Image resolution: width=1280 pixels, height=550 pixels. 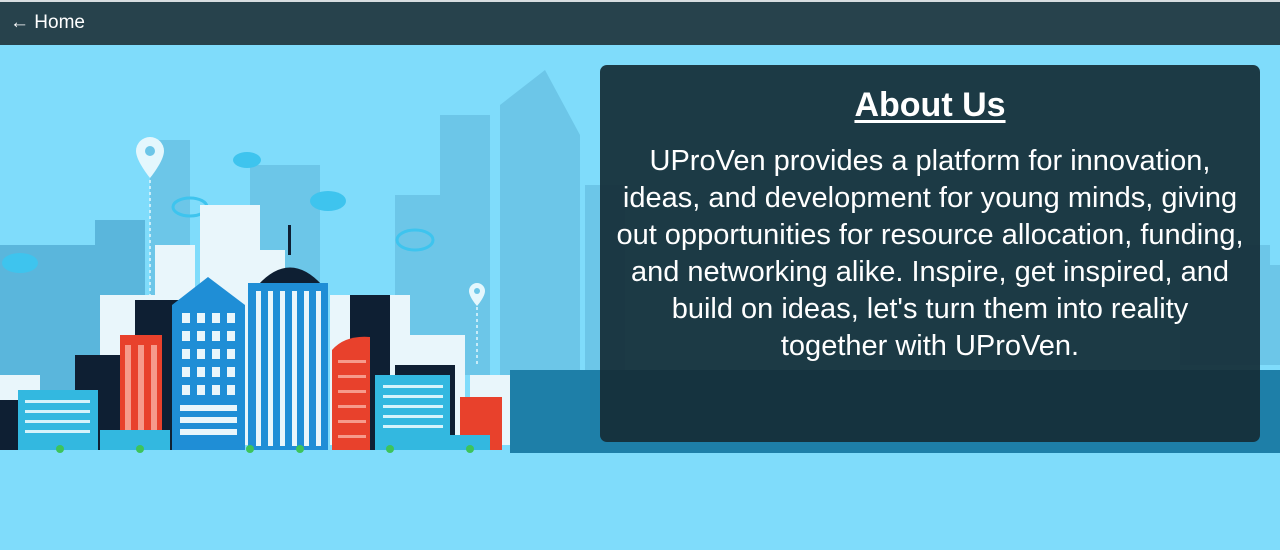 What do you see at coordinates (640, 22) in the screenshot?
I see `top-nav-bar: ← Home` at bounding box center [640, 22].